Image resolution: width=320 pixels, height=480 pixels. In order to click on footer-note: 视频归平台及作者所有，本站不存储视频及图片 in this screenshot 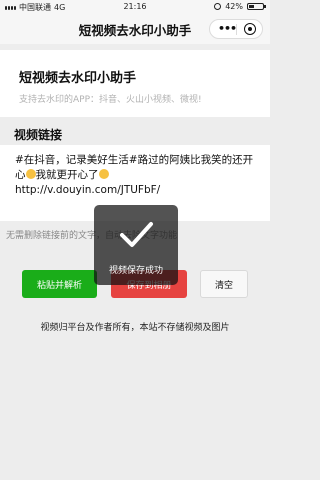, I will do `click(135, 328)`.